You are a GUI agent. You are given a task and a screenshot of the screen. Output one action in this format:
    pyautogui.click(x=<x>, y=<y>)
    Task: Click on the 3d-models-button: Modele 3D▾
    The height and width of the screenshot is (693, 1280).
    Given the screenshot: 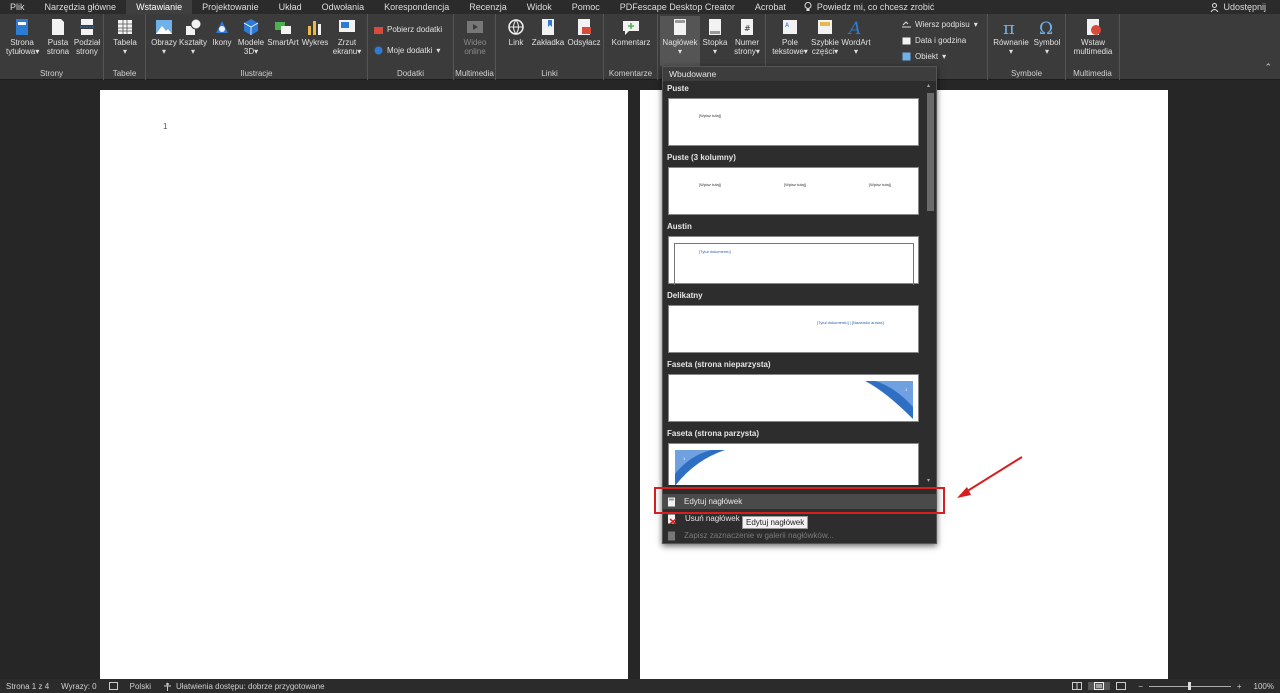 What is the action you would take?
    pyautogui.click(x=251, y=37)
    